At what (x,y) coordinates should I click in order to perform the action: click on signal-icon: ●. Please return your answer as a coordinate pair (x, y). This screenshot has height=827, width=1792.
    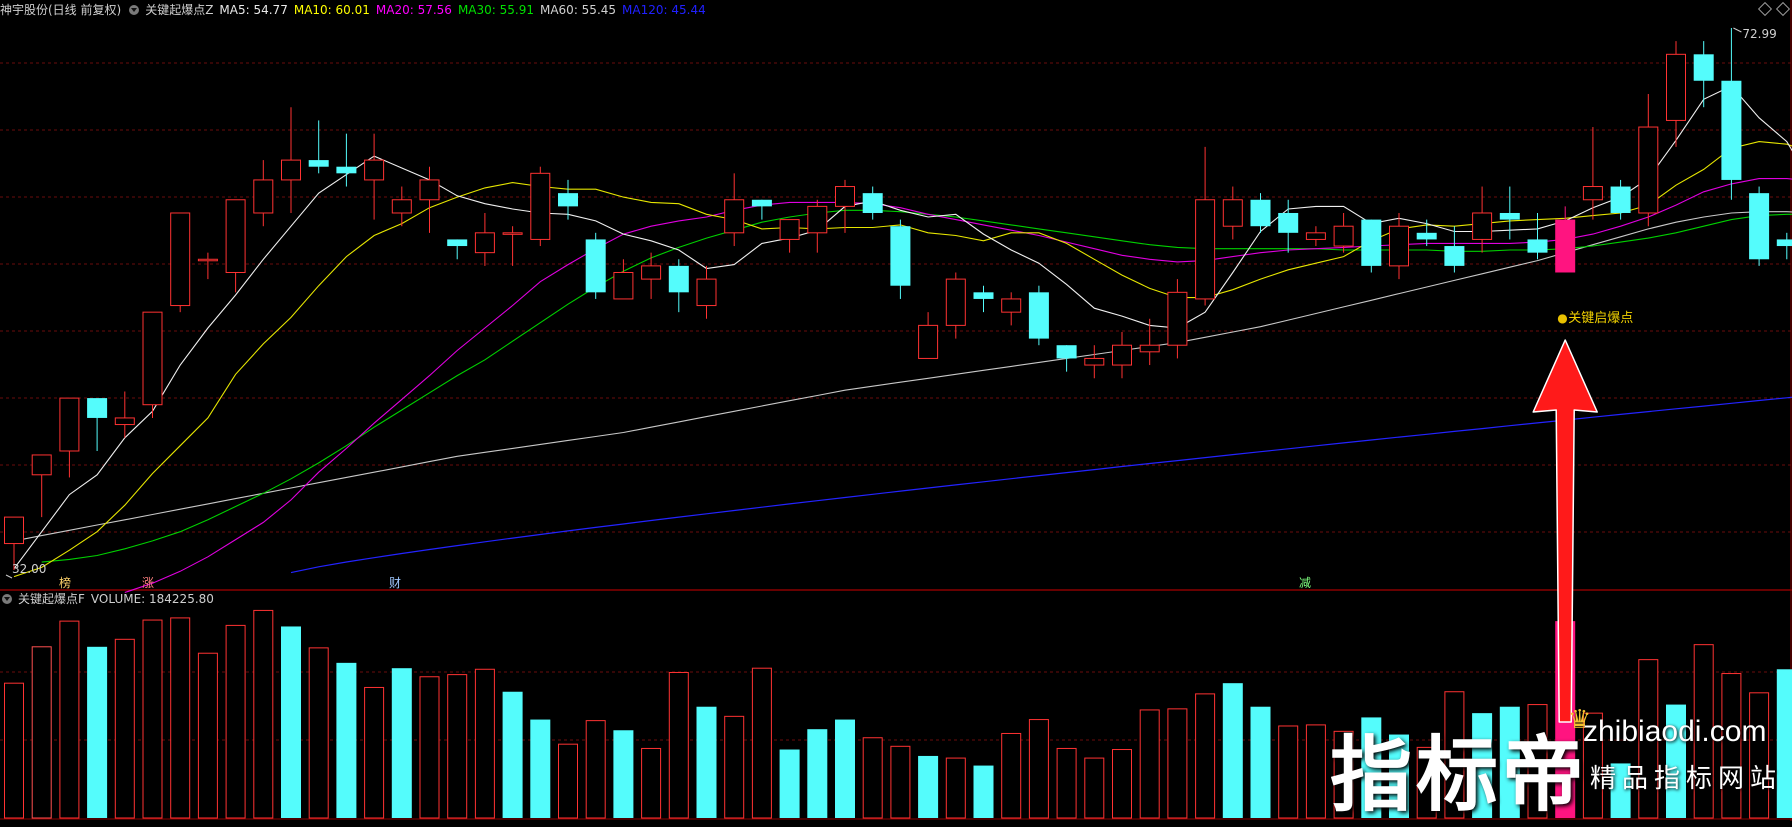
    Looking at the image, I should click on (1562, 318).